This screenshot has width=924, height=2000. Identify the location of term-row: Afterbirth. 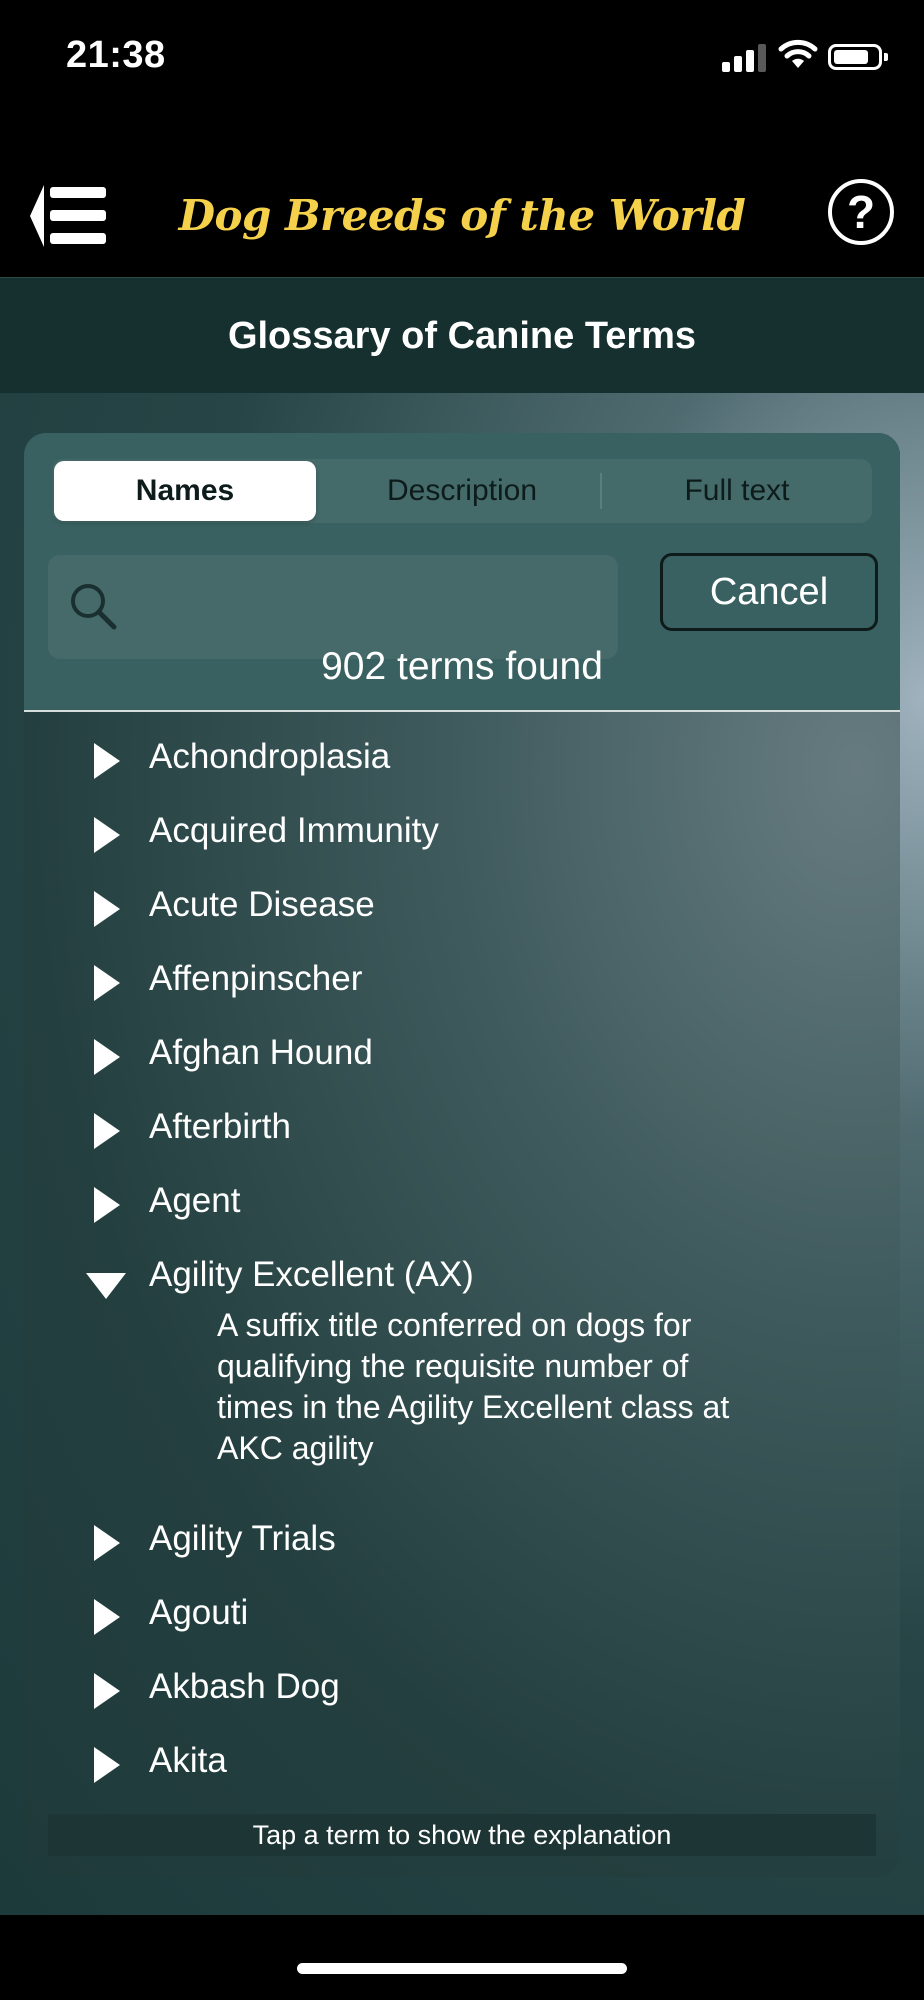
(462, 1128).